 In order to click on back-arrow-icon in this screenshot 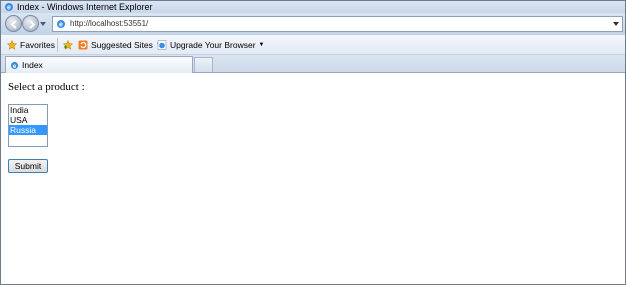, I will do `click(13, 24)`.